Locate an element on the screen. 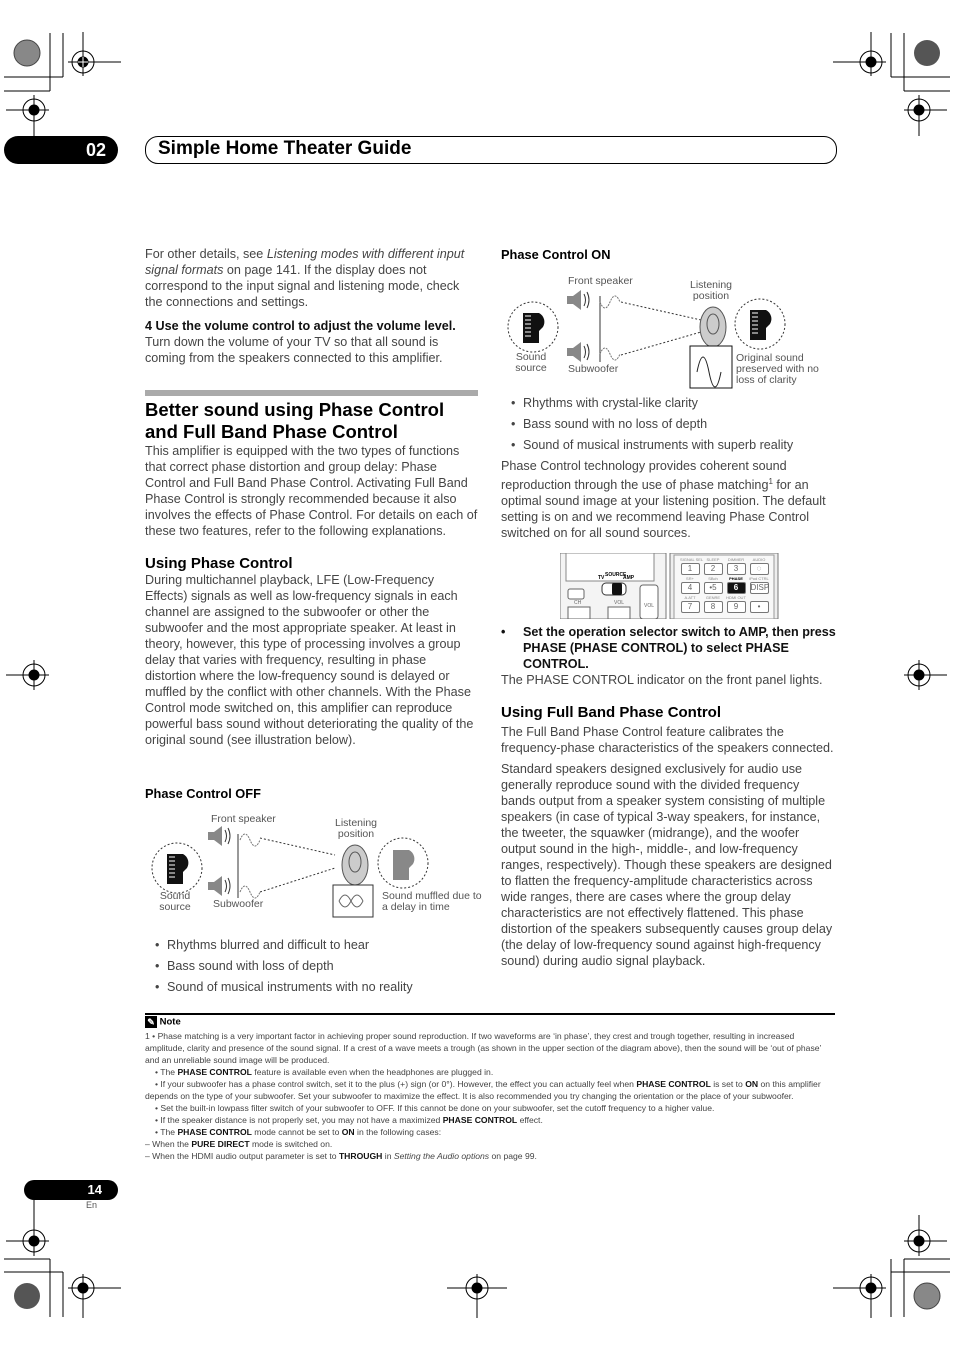  remote-key-button: 1 is located at coordinates (690, 569).